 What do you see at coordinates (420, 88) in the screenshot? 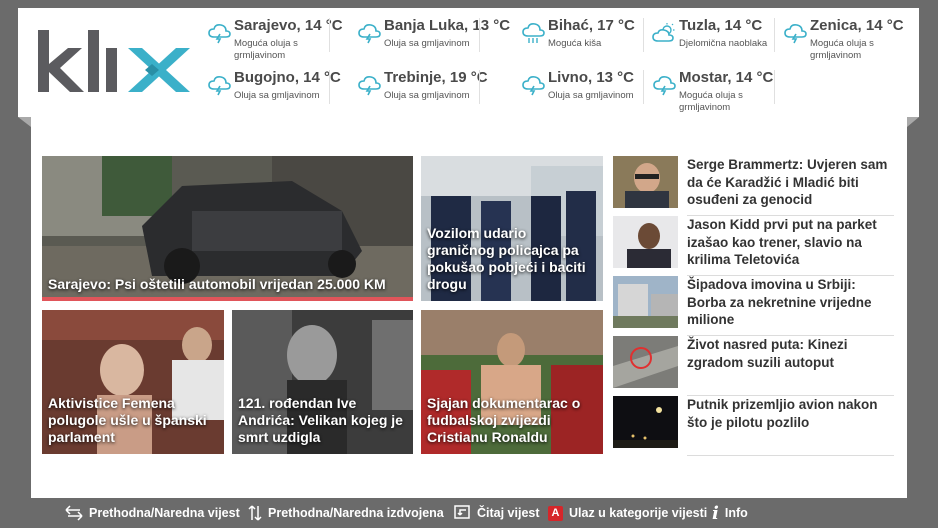
I see `weather-item: Trebinje, 19 °C Oluja sa gmljavinom` at bounding box center [420, 88].